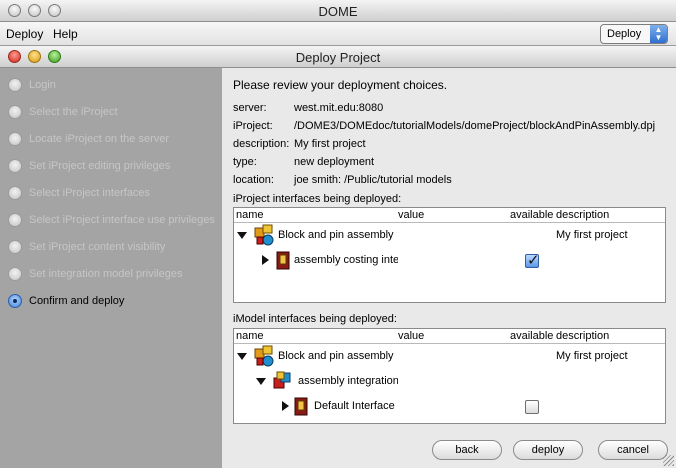  What do you see at coordinates (449, 381) in the screenshot?
I see `table-row: assembly integration` at bounding box center [449, 381].